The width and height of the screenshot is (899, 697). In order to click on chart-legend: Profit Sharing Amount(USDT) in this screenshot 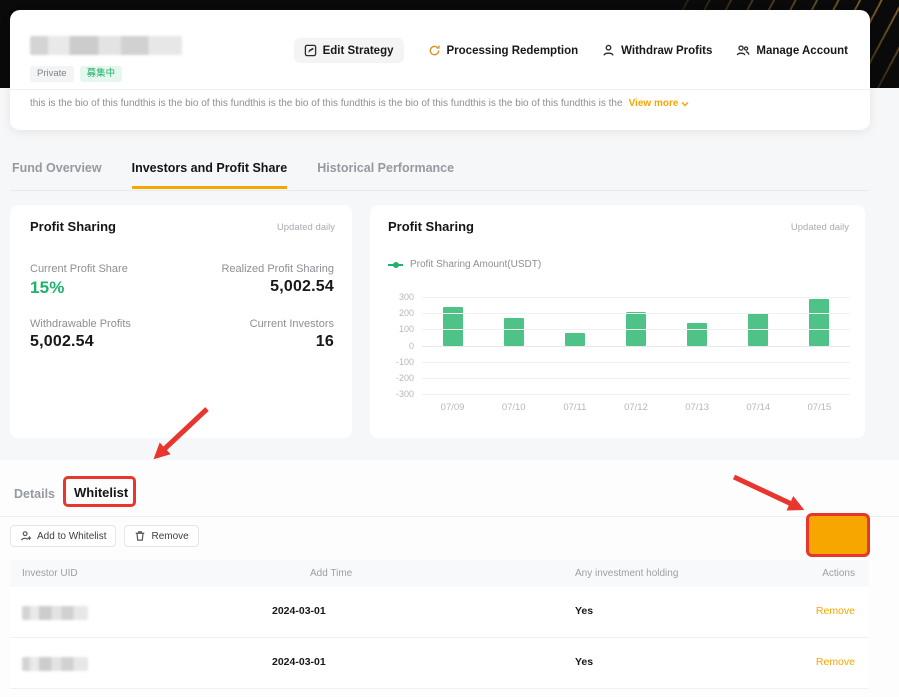, I will do `click(464, 264)`.